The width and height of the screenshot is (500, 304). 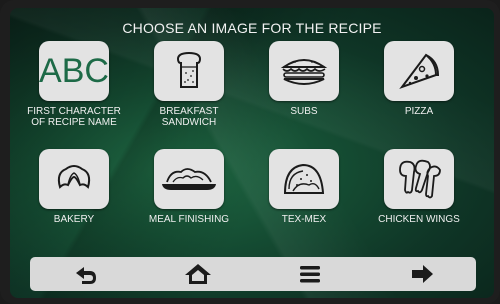 What do you see at coordinates (419, 219) in the screenshot?
I see `tile-label-chicken-wings: CHICKEN WINGS` at bounding box center [419, 219].